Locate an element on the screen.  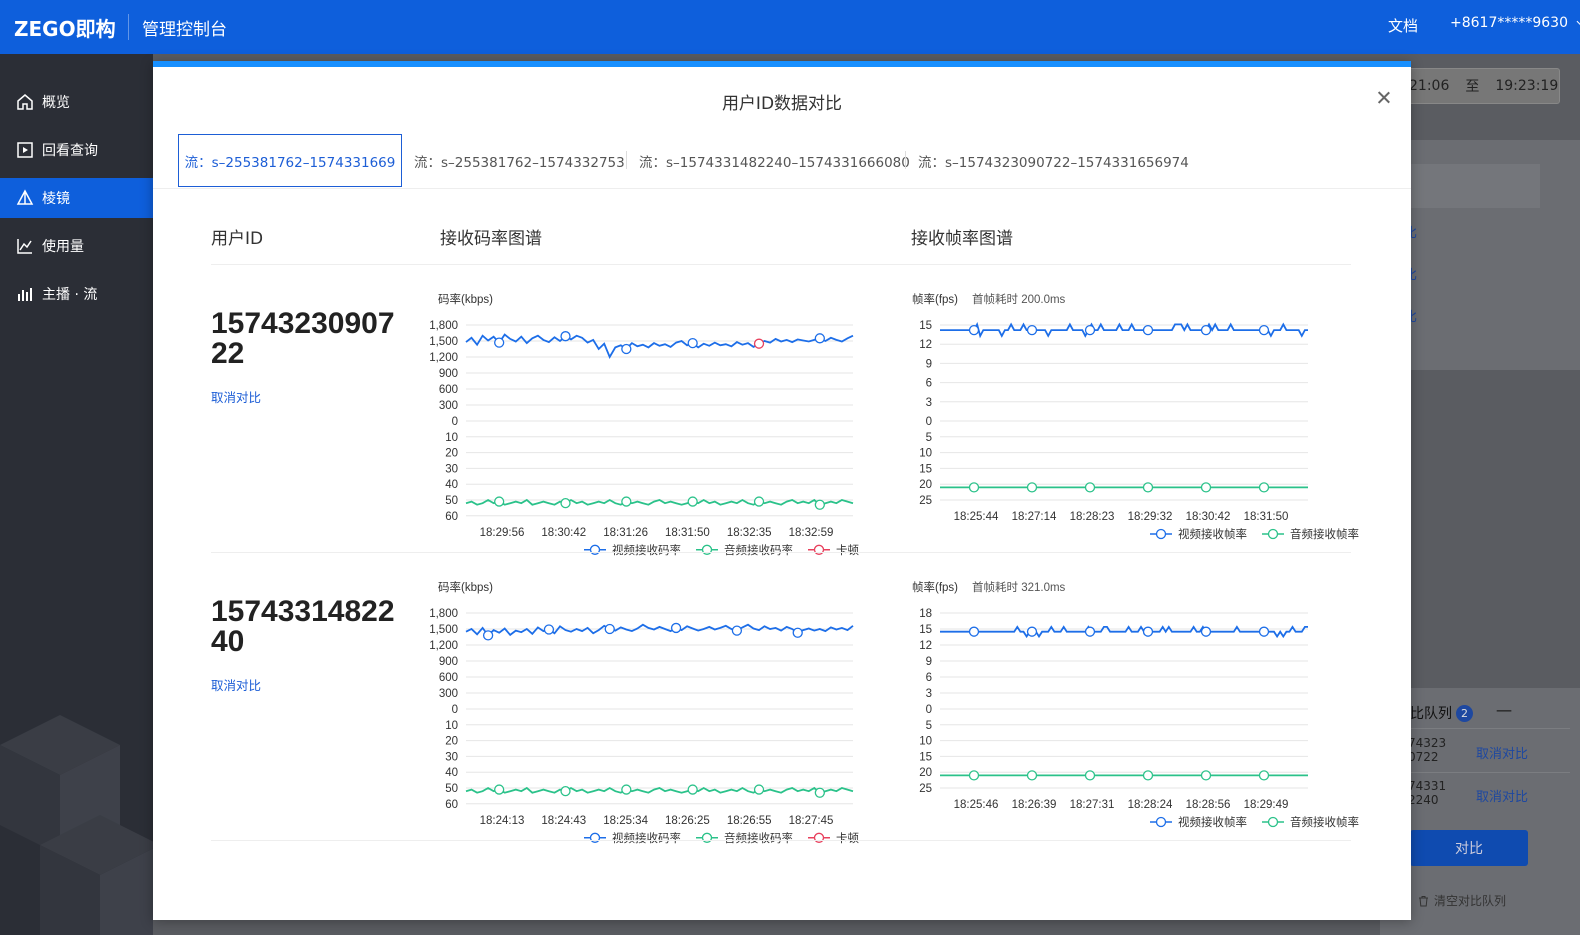
queue-item: 74323 0722 is located at coordinates (1427, 750).